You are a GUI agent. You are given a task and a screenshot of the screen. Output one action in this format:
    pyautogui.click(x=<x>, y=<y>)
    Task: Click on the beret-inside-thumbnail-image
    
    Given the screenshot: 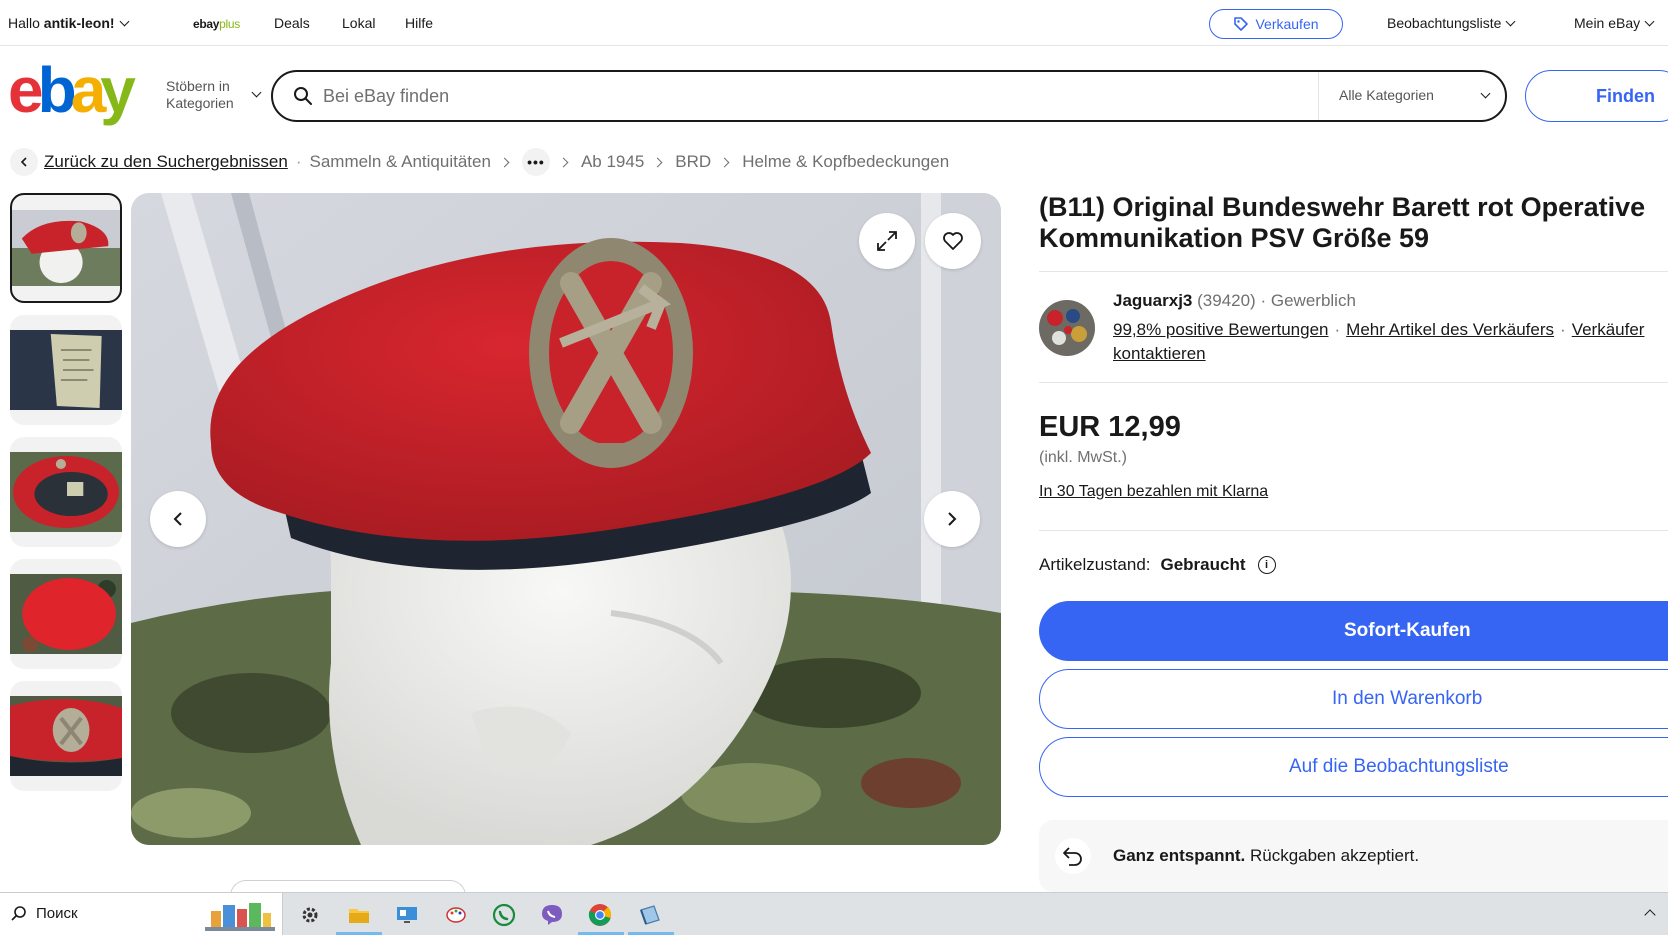 What is the action you would take?
    pyautogui.click(x=66, y=492)
    